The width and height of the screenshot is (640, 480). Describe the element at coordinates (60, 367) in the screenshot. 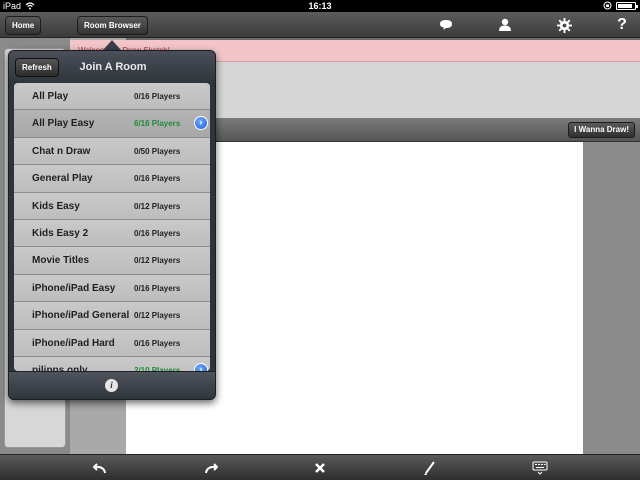

I see `room-name: pilipps only` at that location.